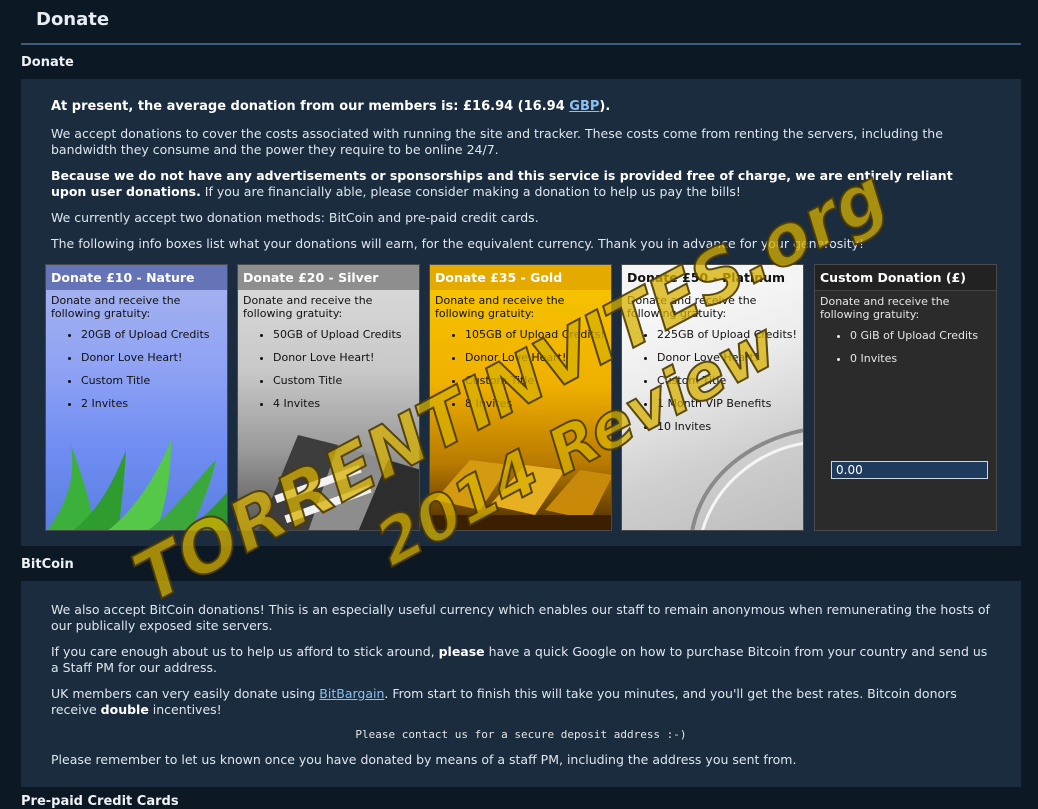 This screenshot has height=809, width=1038. I want to click on list-item: 1 Month VIP Benefits, so click(727, 403).